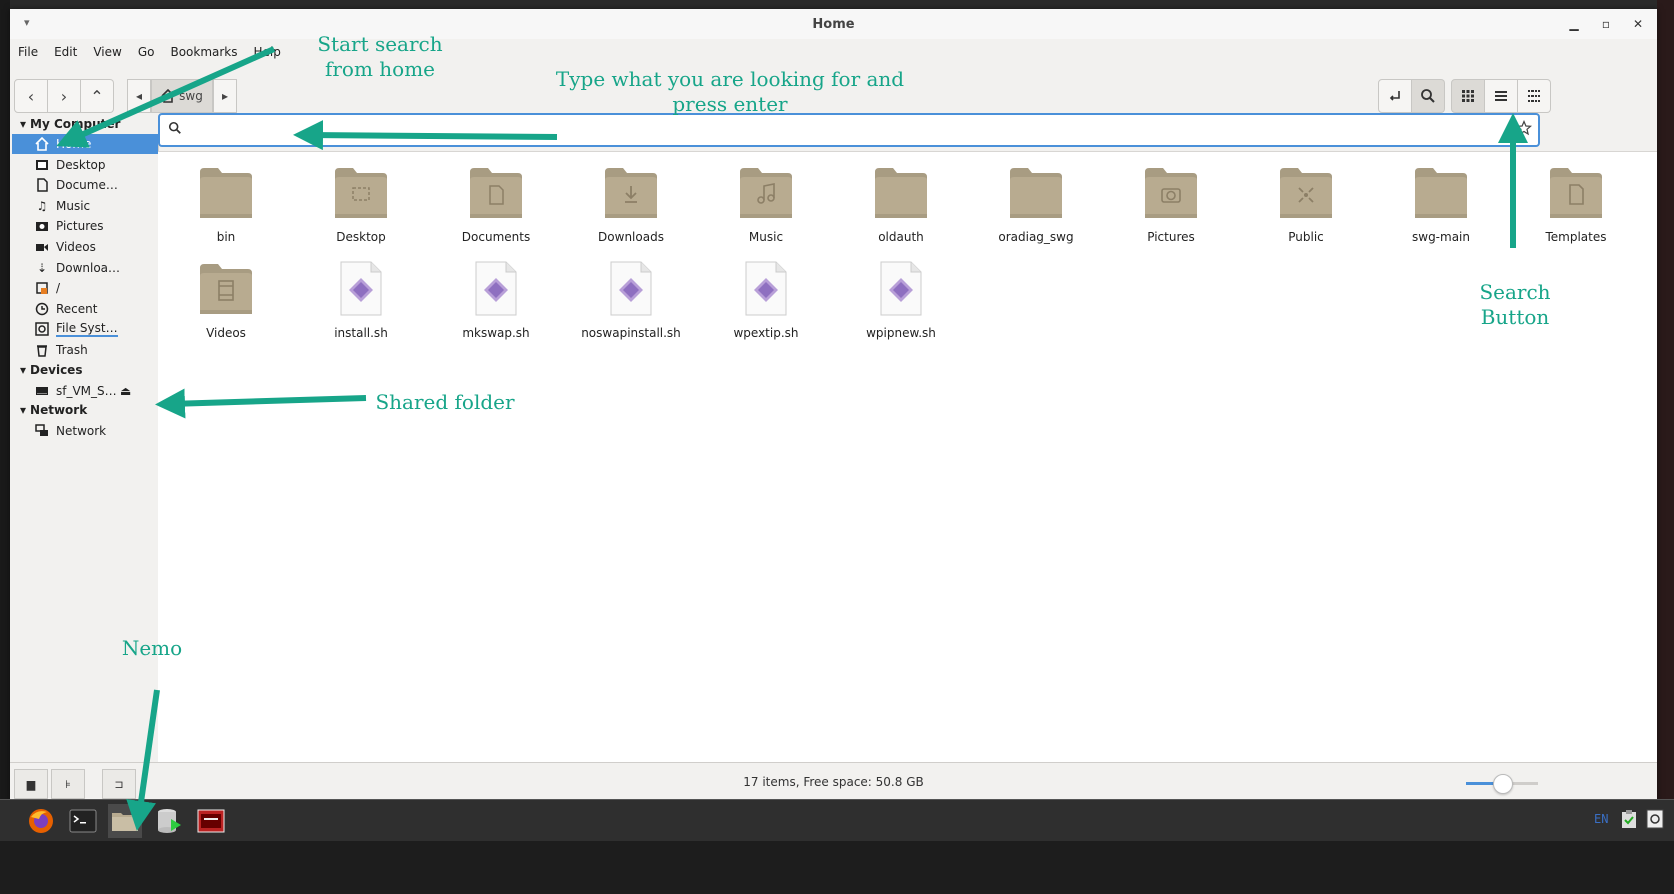 The image size is (1674, 894). Describe the element at coordinates (361, 300) in the screenshot. I see `file-item: install.sh` at that location.